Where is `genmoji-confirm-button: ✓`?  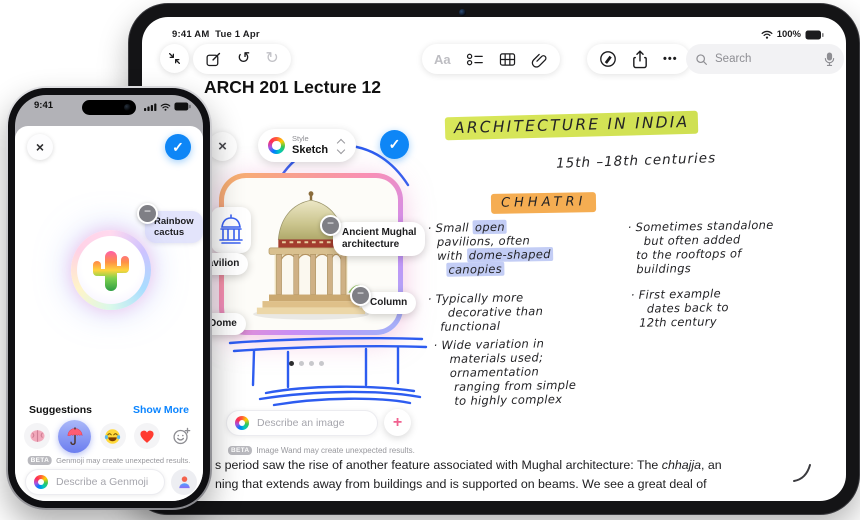 genmoji-confirm-button: ✓ is located at coordinates (178, 147).